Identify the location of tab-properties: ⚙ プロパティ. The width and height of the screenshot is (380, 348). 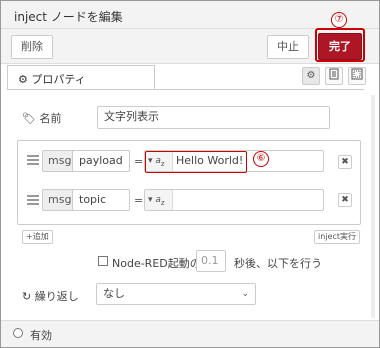
(81, 77).